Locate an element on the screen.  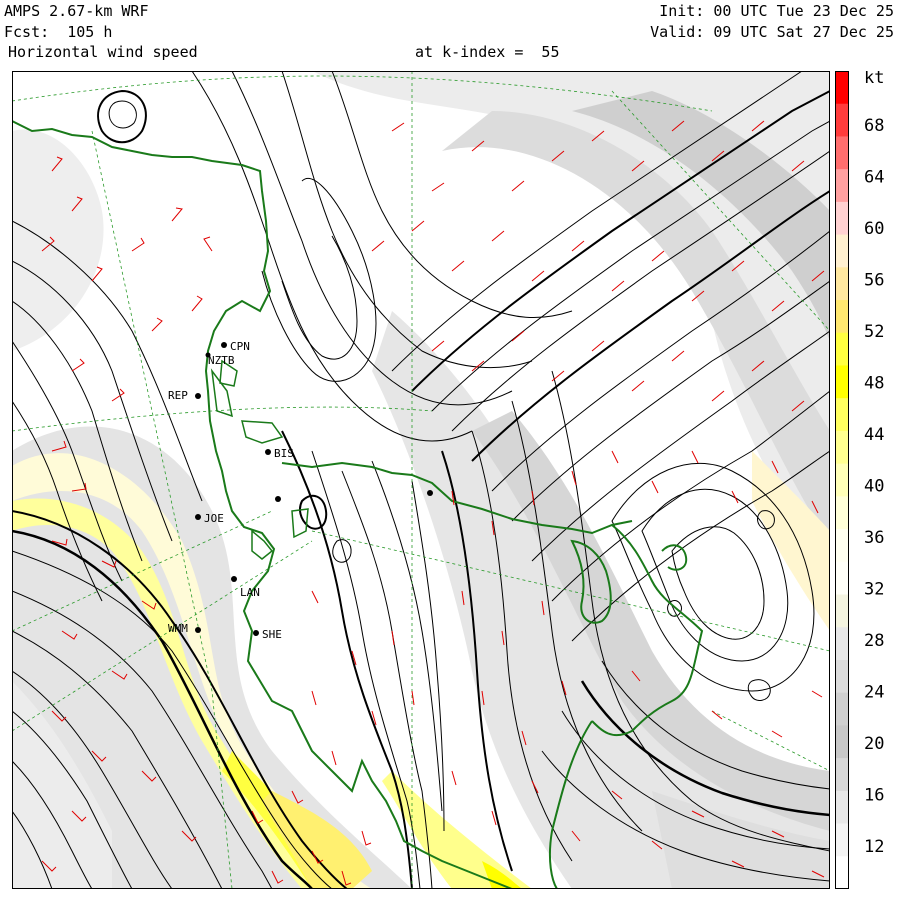
colorbar-tick-label: 36 is located at coordinates (874, 538).